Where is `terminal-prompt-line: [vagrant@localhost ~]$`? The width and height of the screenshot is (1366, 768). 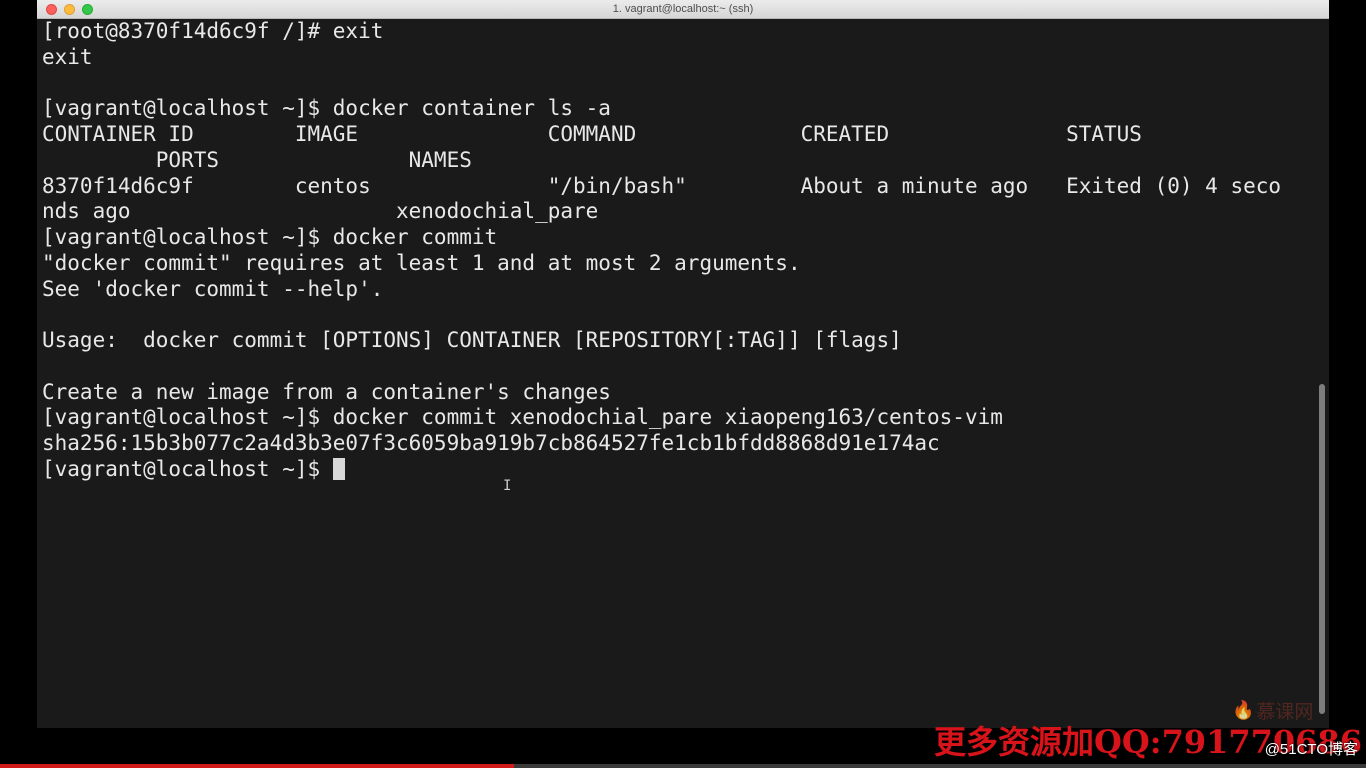 terminal-prompt-line: [vagrant@localhost ~]$ is located at coordinates (678, 470).